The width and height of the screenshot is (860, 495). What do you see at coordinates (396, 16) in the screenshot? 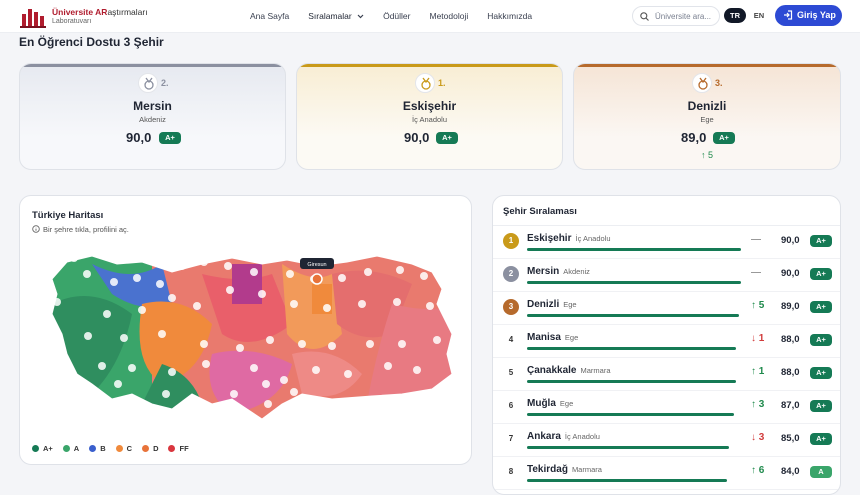
I see `menu-awards: Ödüller` at bounding box center [396, 16].